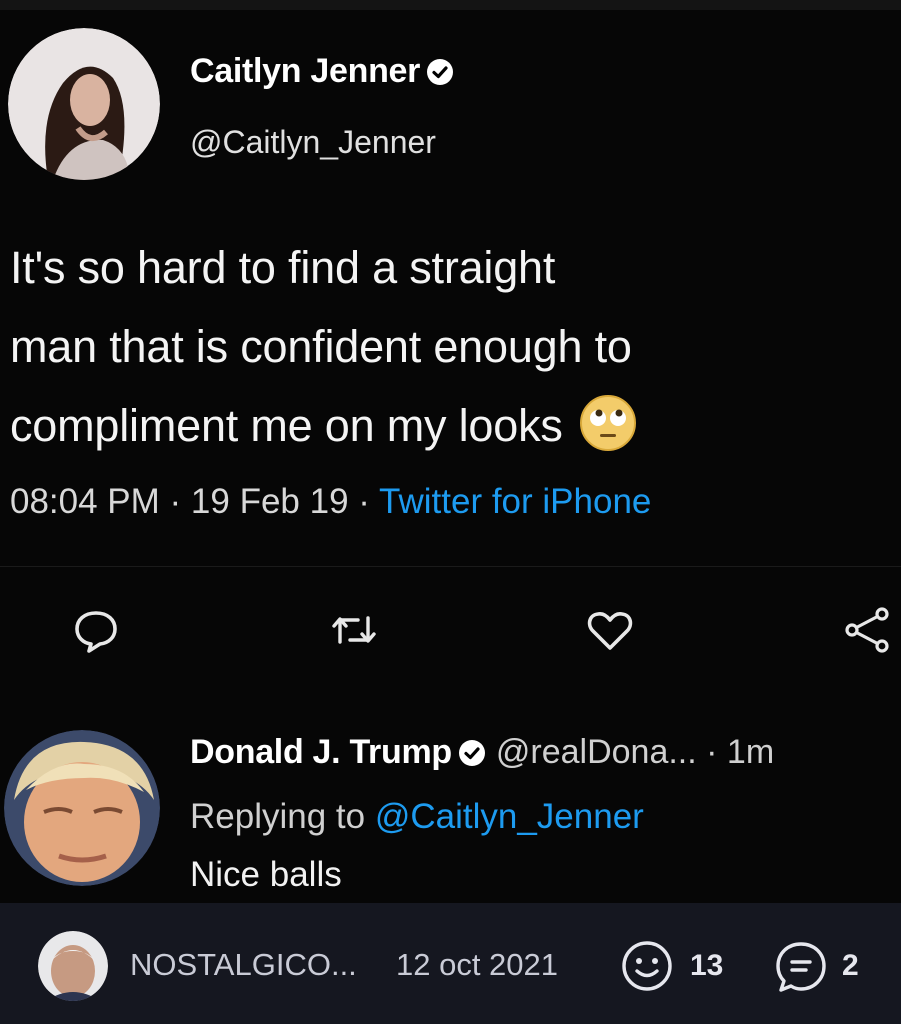 The image size is (901, 1024). I want to click on like-button, so click(610, 630).